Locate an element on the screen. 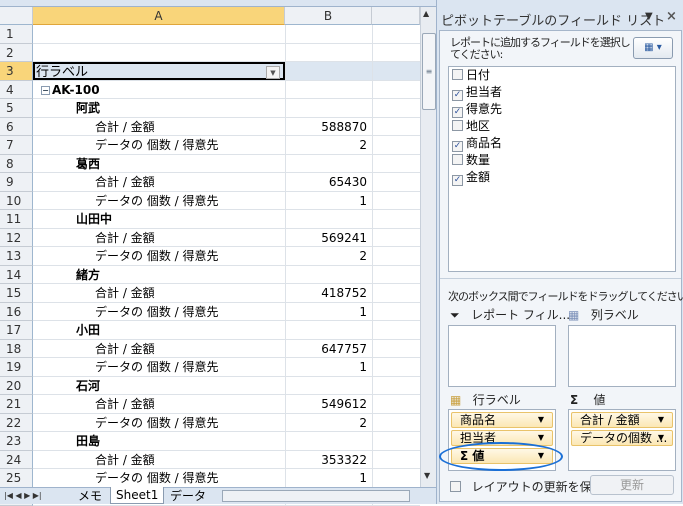 The height and width of the screenshot is (506, 683). field-item: 日付 is located at coordinates (562, 75).